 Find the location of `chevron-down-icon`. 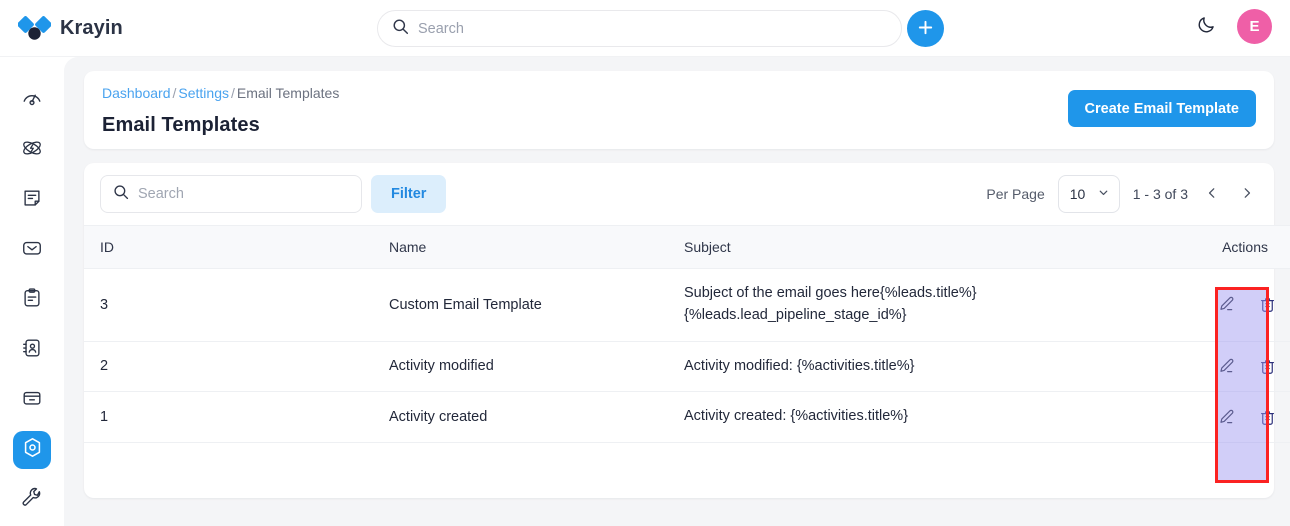

chevron-down-icon is located at coordinates (1103, 194).